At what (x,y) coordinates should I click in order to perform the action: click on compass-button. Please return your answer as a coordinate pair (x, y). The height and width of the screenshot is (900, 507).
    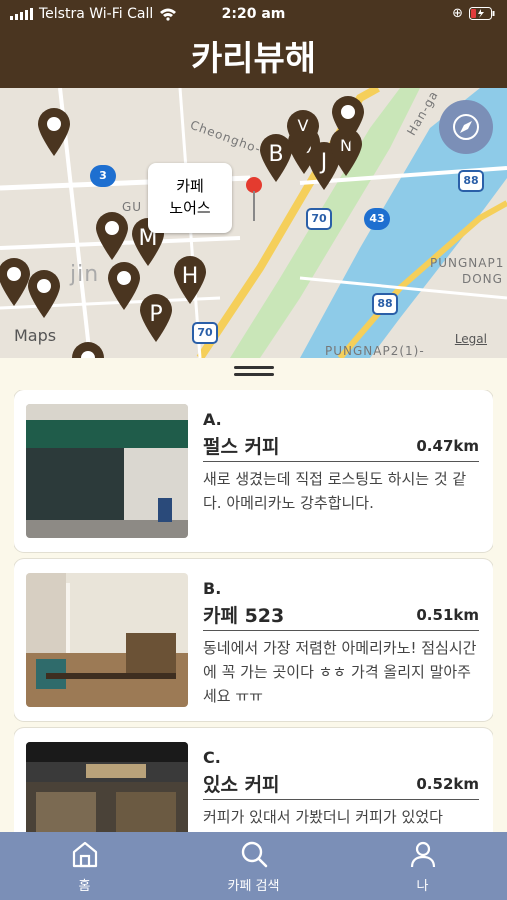
    Looking at the image, I should click on (466, 127).